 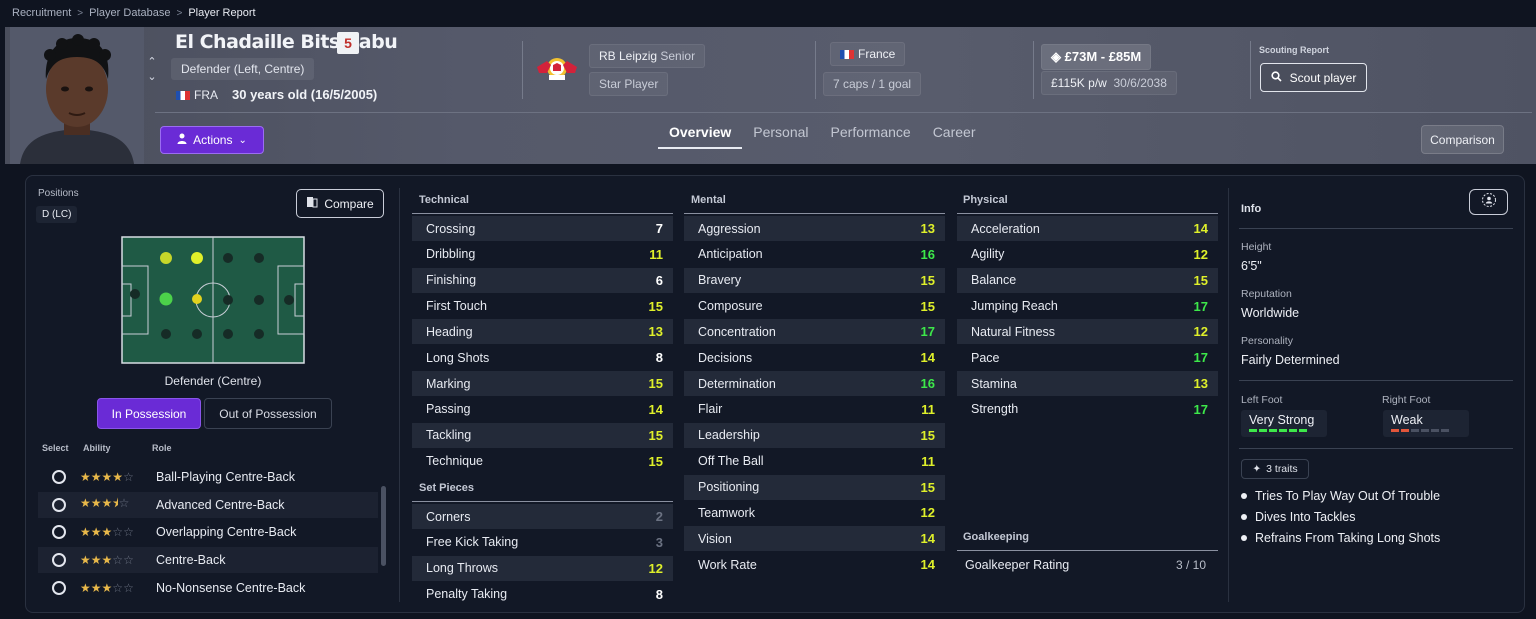 What do you see at coordinates (1376, 448) in the screenshot?
I see `info-divider` at bounding box center [1376, 448].